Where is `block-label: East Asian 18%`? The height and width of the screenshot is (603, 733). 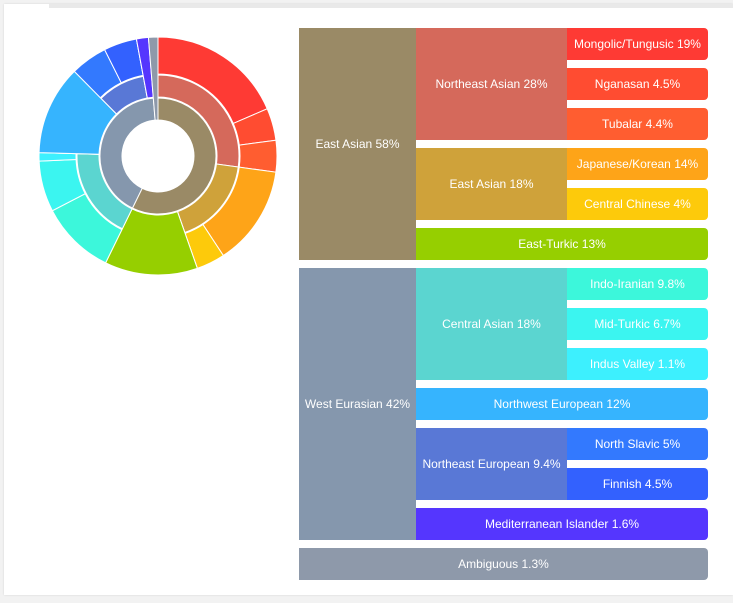
block-label: East Asian 18% is located at coordinates (491, 184).